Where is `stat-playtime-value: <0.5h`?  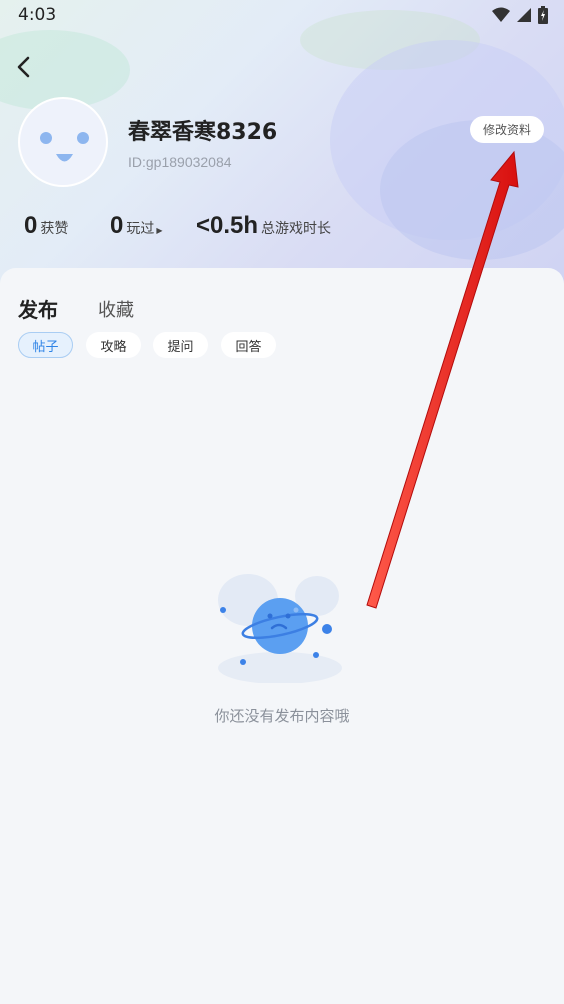
stat-playtime-value: <0.5h is located at coordinates (227, 225).